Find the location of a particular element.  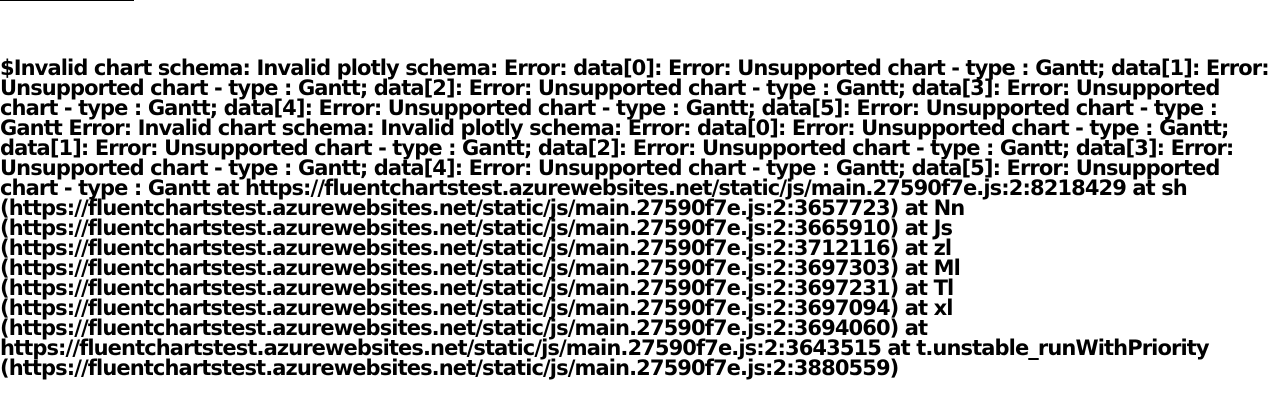

top-divider is located at coordinates (67, 0).